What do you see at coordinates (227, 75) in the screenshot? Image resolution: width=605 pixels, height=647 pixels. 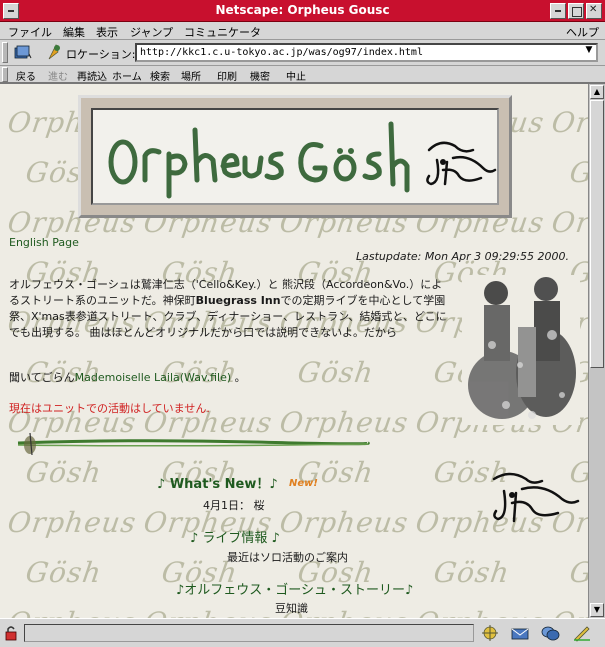 I see `print-button: 印刷` at bounding box center [227, 75].